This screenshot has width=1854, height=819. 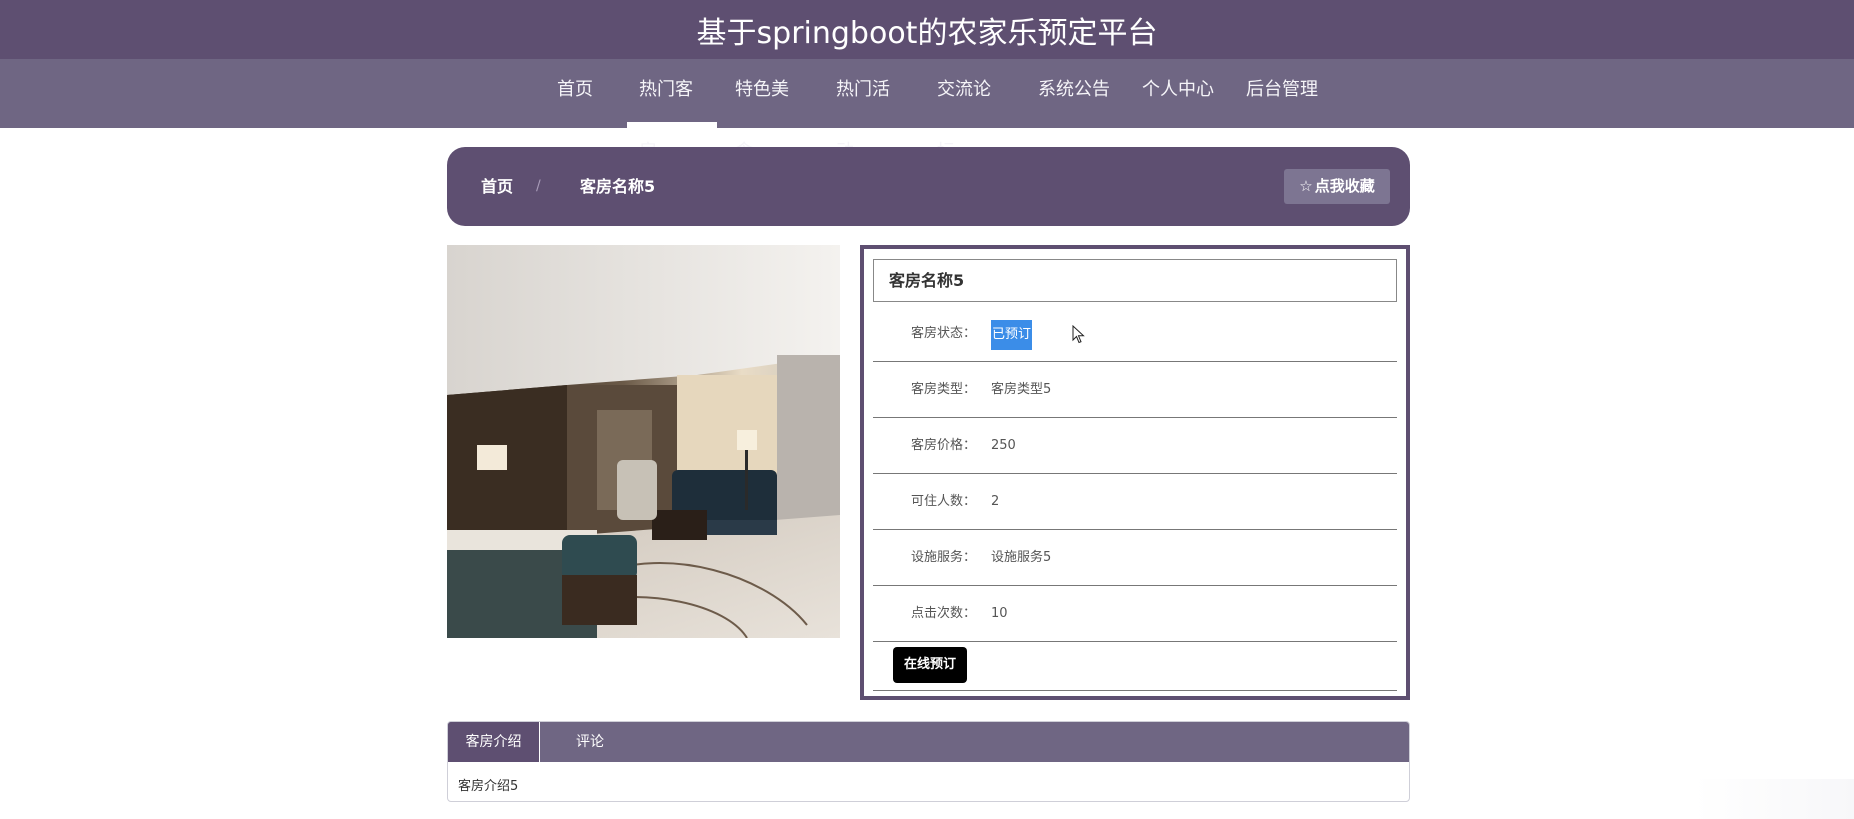 I want to click on field-label: 客房价格：, so click(x=944, y=445).